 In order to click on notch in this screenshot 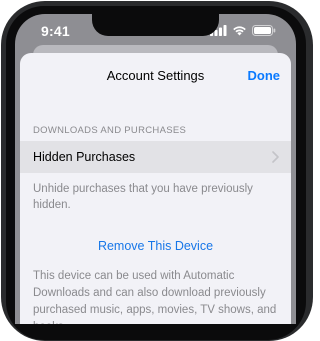, I will do `click(155, 25)`.